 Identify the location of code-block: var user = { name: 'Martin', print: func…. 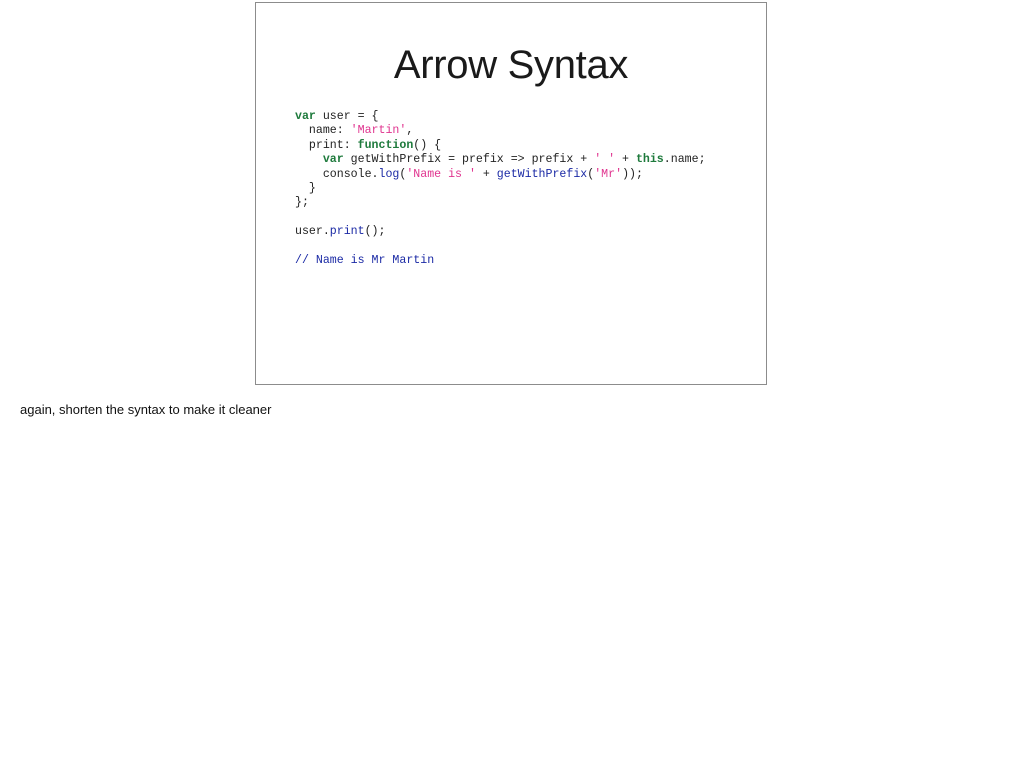
(500, 189).